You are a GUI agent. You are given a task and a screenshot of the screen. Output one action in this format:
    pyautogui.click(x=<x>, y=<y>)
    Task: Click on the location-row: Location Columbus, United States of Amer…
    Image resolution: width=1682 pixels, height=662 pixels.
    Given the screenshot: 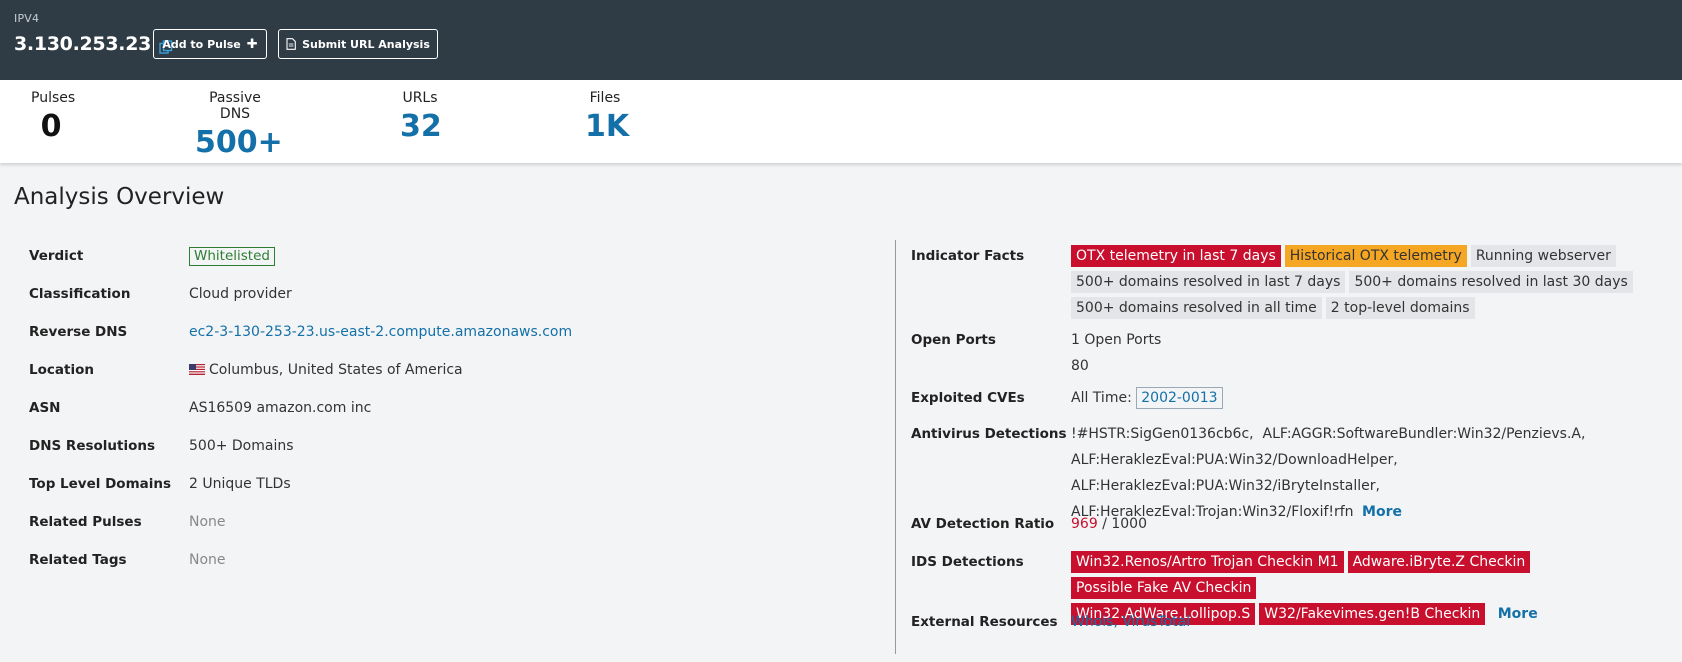 What is the action you would take?
    pyautogui.click(x=454, y=379)
    